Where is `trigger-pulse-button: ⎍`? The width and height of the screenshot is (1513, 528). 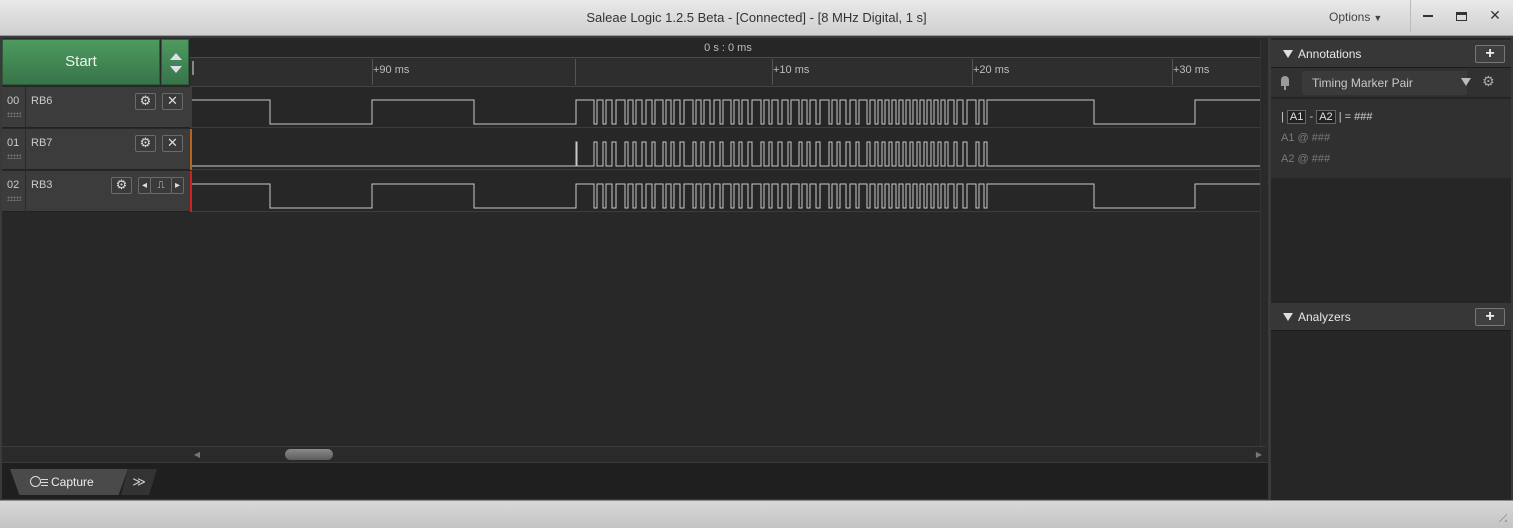 trigger-pulse-button: ⎍ is located at coordinates (161, 185).